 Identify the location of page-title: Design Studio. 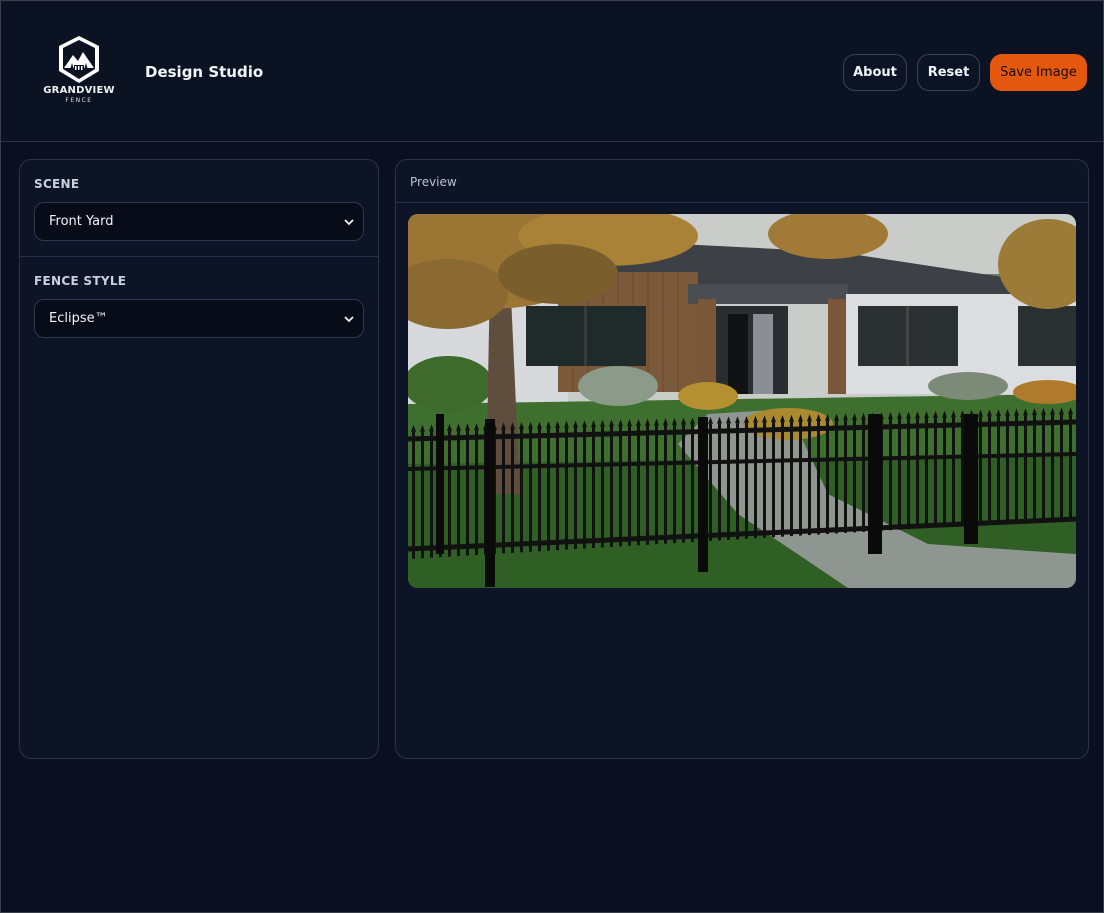
(204, 72).